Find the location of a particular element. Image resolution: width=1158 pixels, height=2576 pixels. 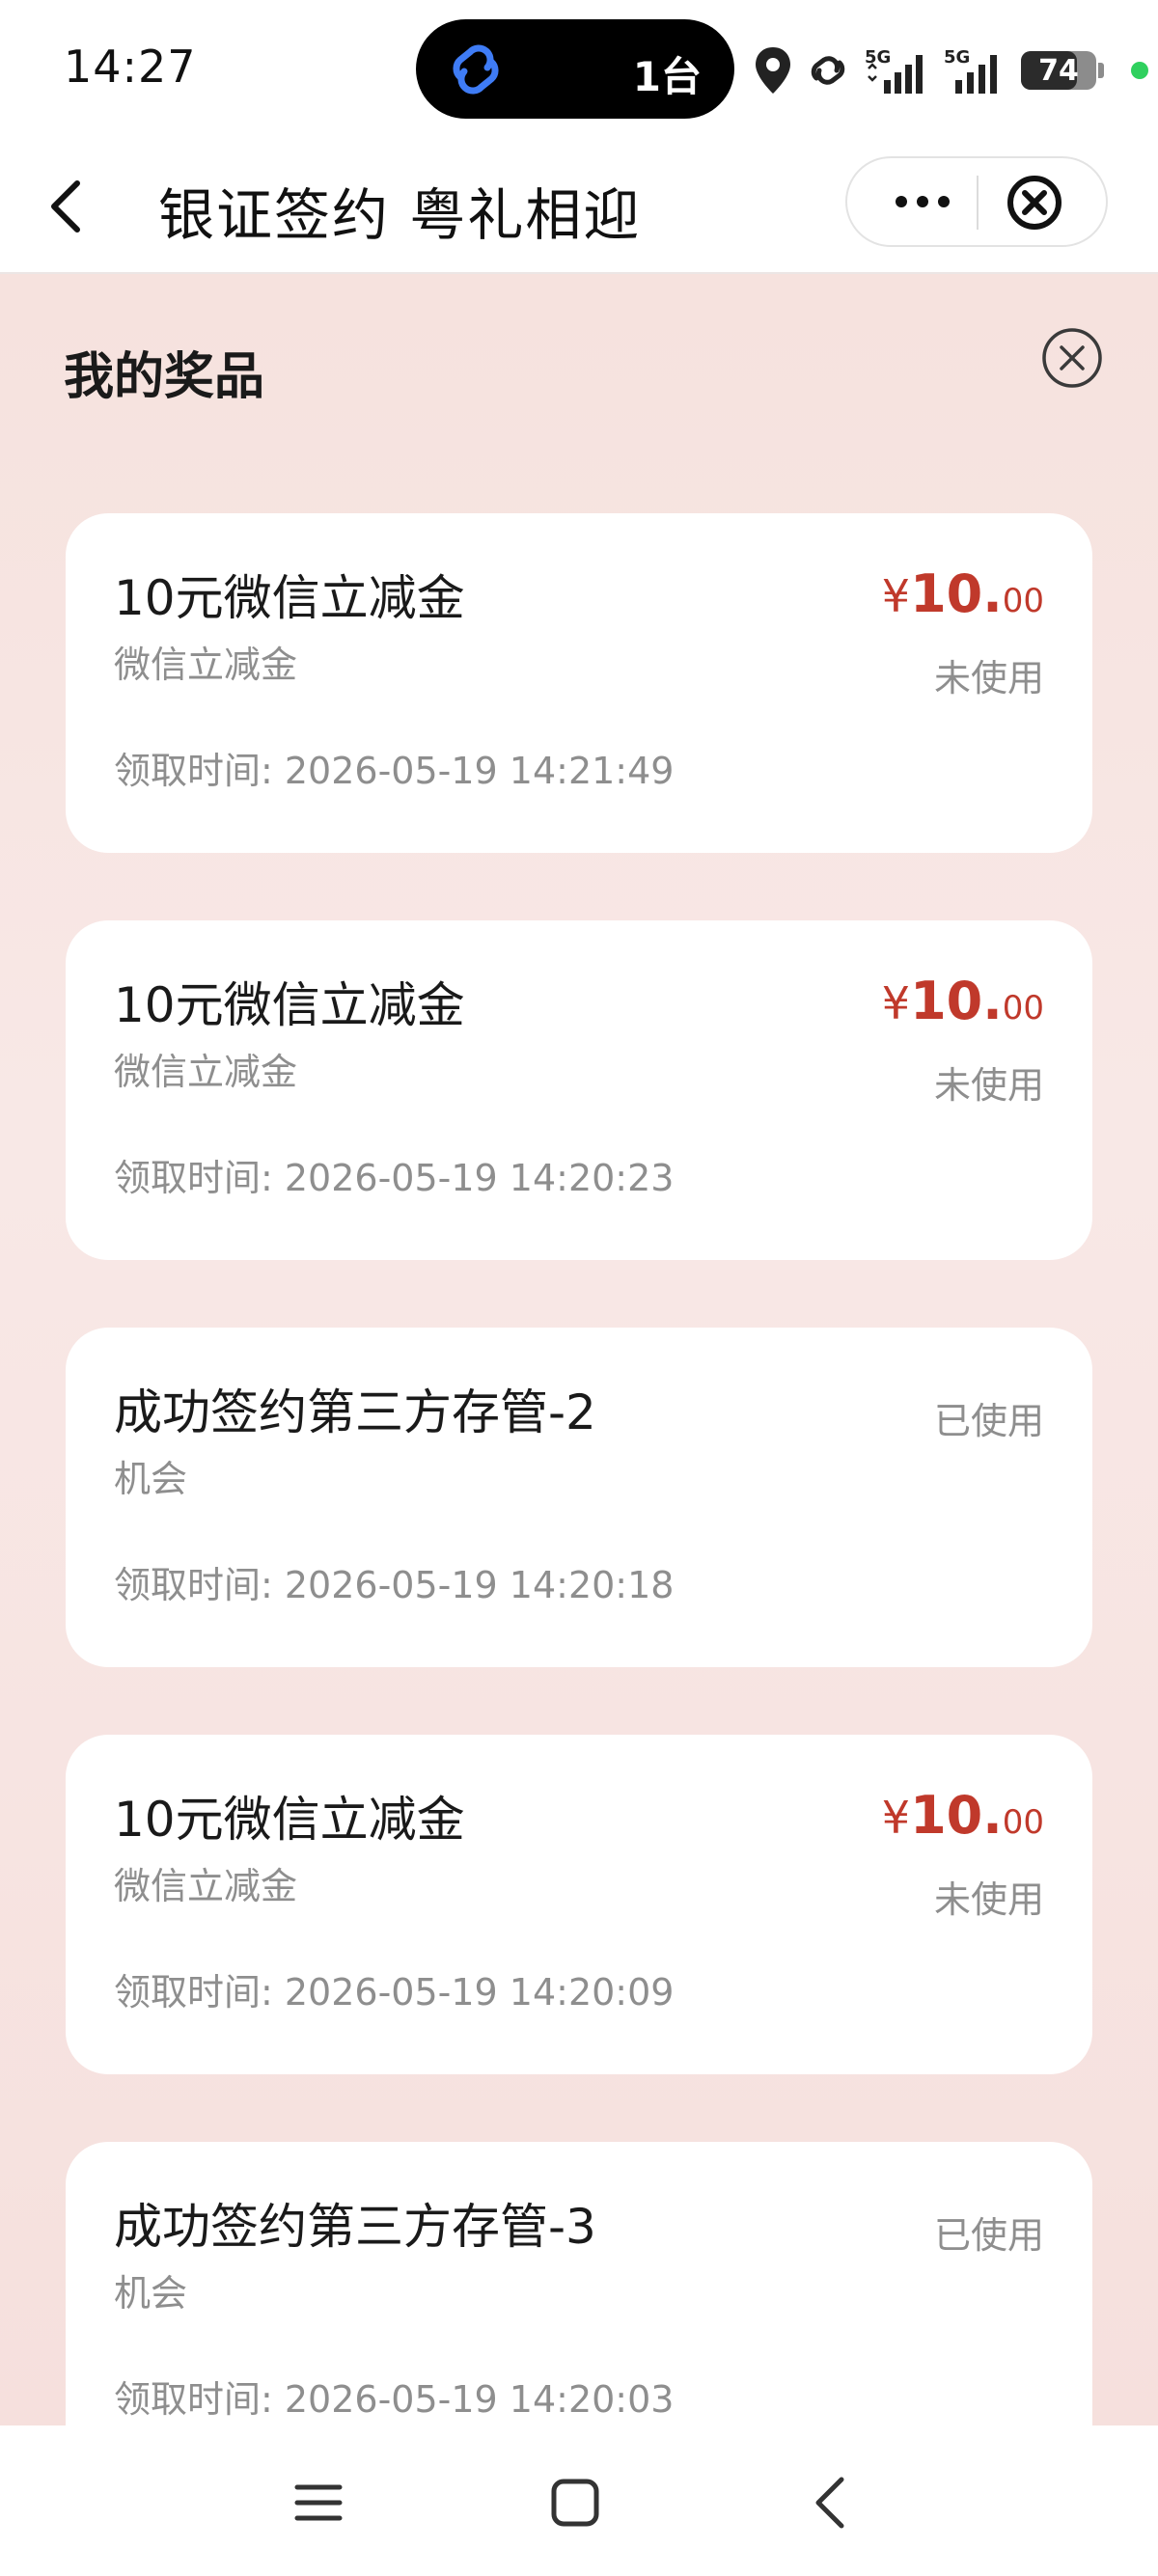

signal-5g-icon: 5G is located at coordinates (894, 70).